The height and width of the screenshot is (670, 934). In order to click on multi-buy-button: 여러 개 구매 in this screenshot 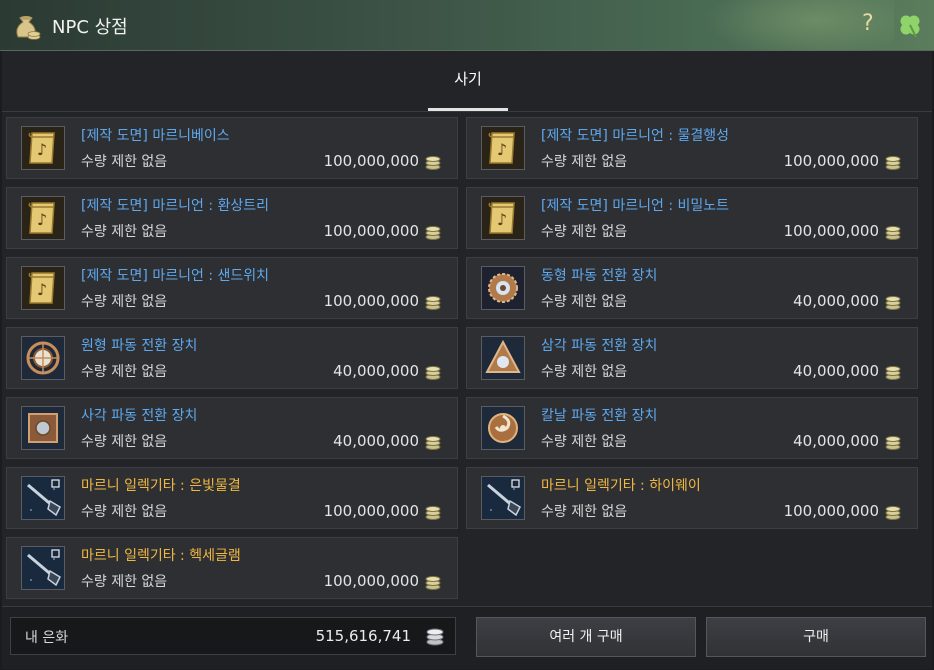, I will do `click(586, 637)`.